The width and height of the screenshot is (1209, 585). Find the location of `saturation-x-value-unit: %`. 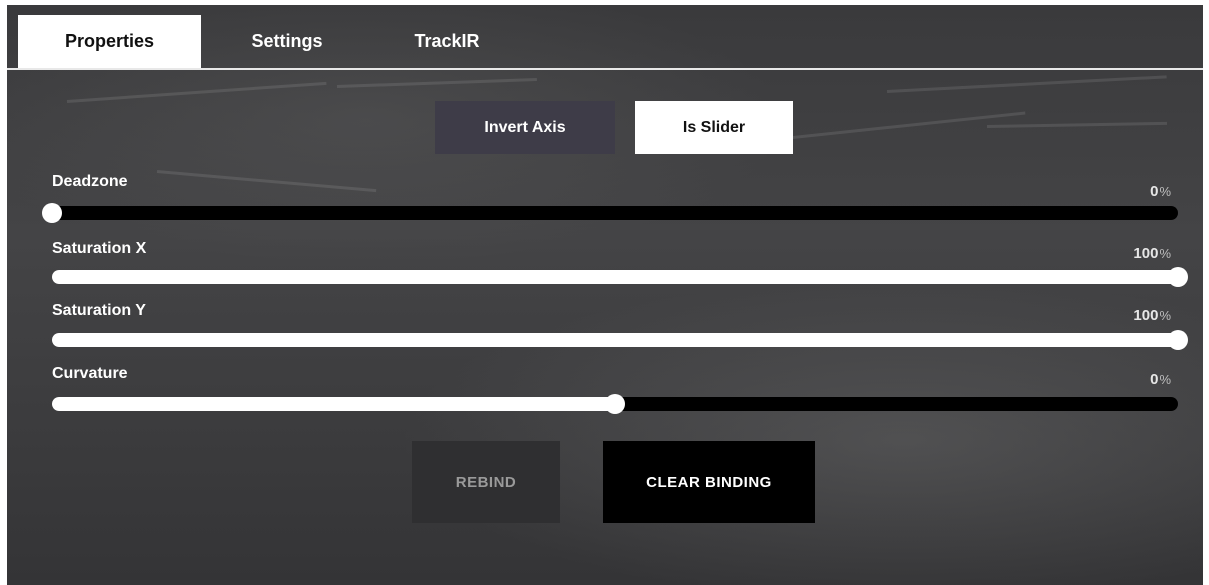

saturation-x-value-unit: % is located at coordinates (1165, 253).